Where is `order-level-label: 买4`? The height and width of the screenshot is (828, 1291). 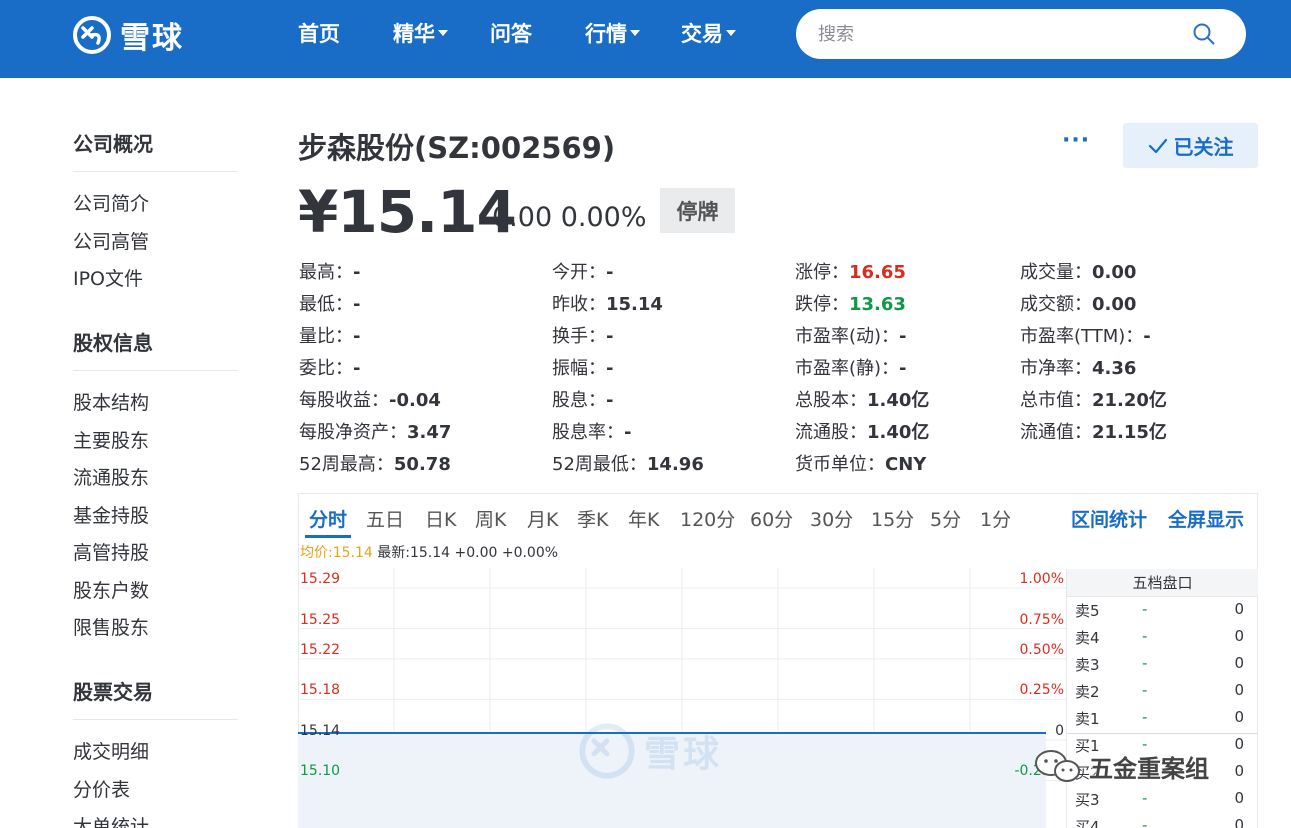 order-level-label: 买4 is located at coordinates (1087, 823).